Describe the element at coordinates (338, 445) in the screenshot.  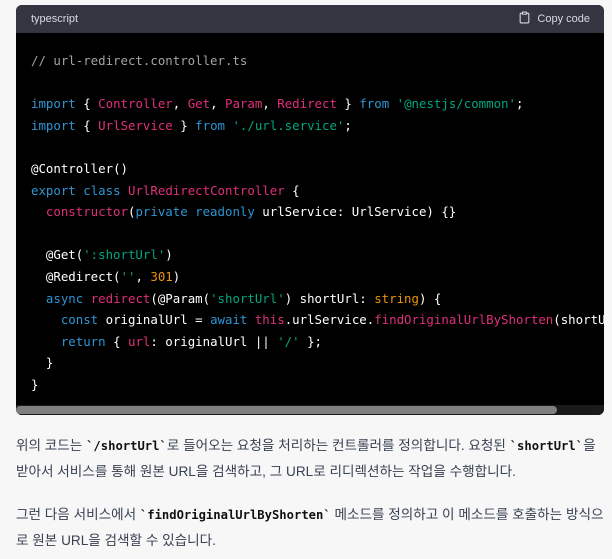
I see `paragraph-text: 로 들어오는 요청을 처리하는 컨트롤러를 정의합니다. 요청된` at that location.